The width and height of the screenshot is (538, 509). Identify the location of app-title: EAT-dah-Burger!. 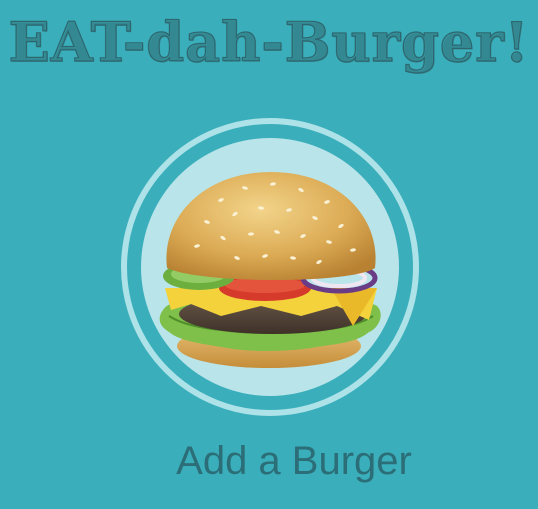
(269, 41).